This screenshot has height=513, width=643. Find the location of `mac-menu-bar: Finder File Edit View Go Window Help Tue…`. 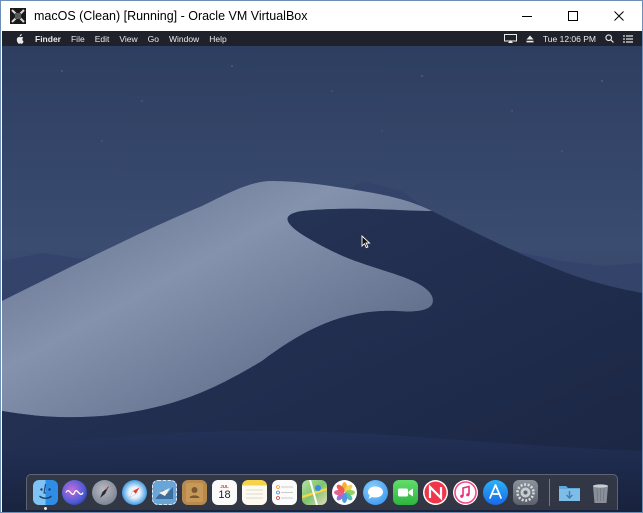

mac-menu-bar: Finder File Edit View Go Window Help Tue… is located at coordinates (322, 38).